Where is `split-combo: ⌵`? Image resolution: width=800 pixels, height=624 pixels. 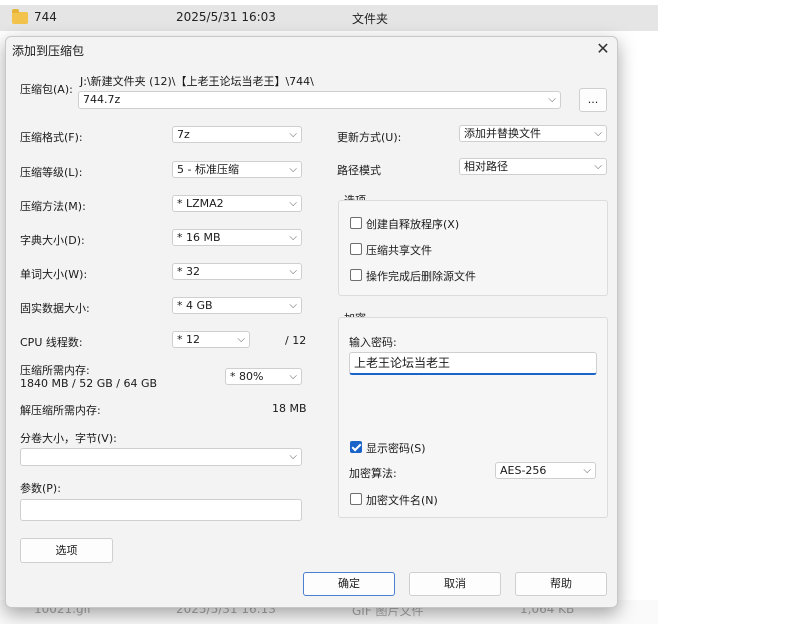
split-combo: ⌵ is located at coordinates (161, 457).